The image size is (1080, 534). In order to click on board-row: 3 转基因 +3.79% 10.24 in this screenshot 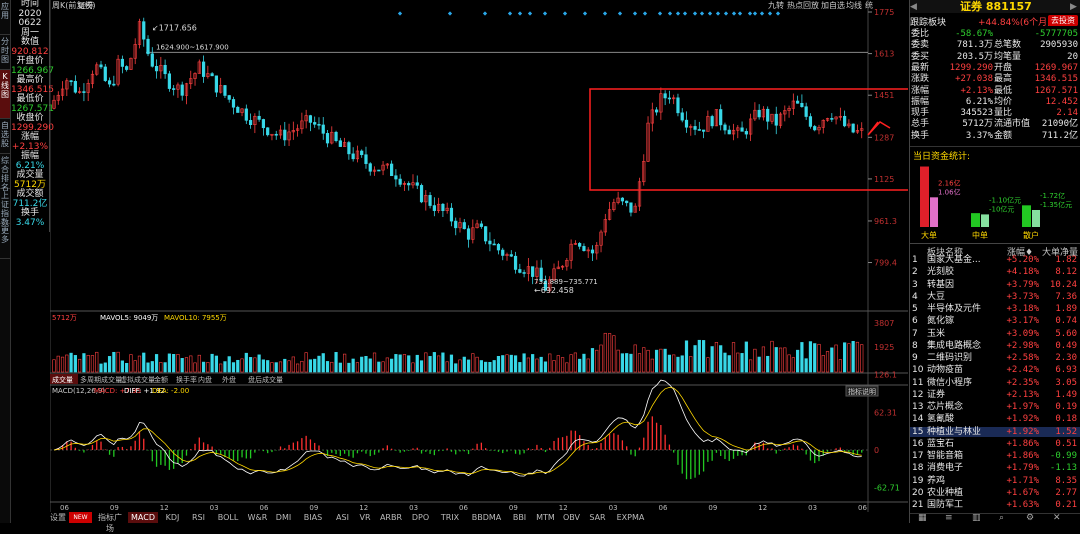, I will do `click(995, 285)`.